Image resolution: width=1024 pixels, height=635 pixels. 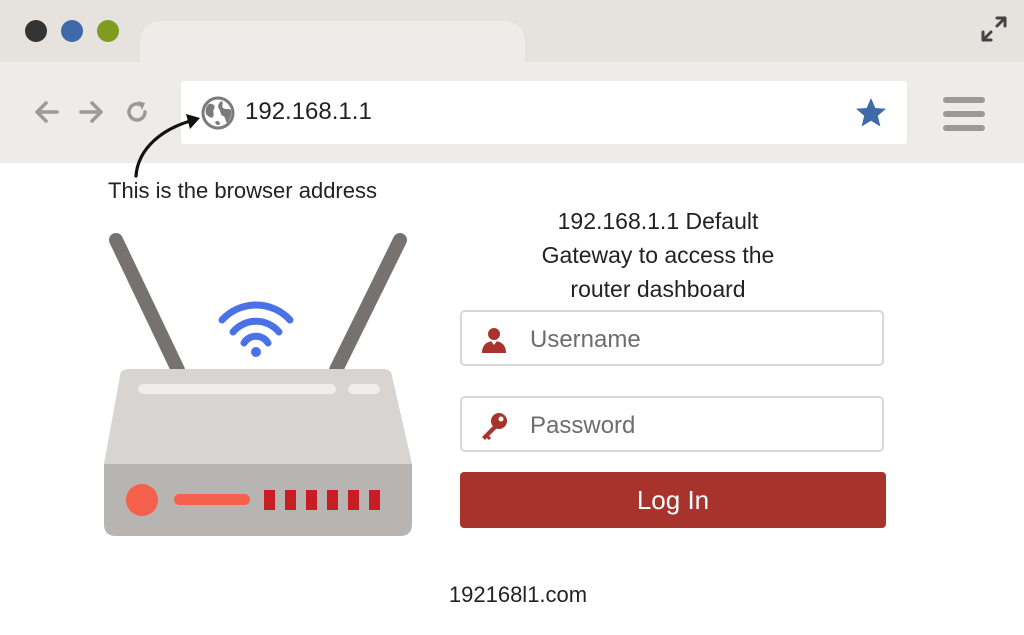 What do you see at coordinates (256, 324) in the screenshot?
I see `wifi-icon` at bounding box center [256, 324].